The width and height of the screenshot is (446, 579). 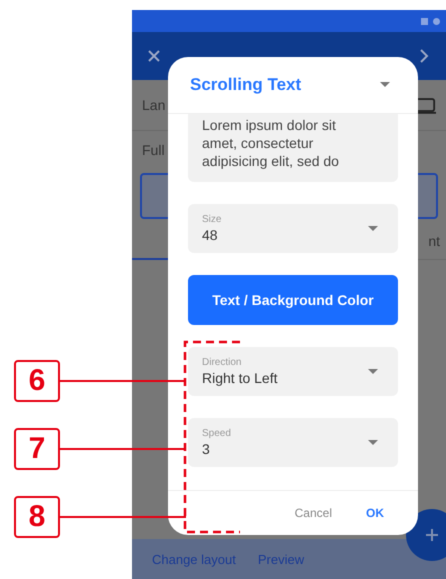 I want to click on select-field: Size 48, so click(x=293, y=228).